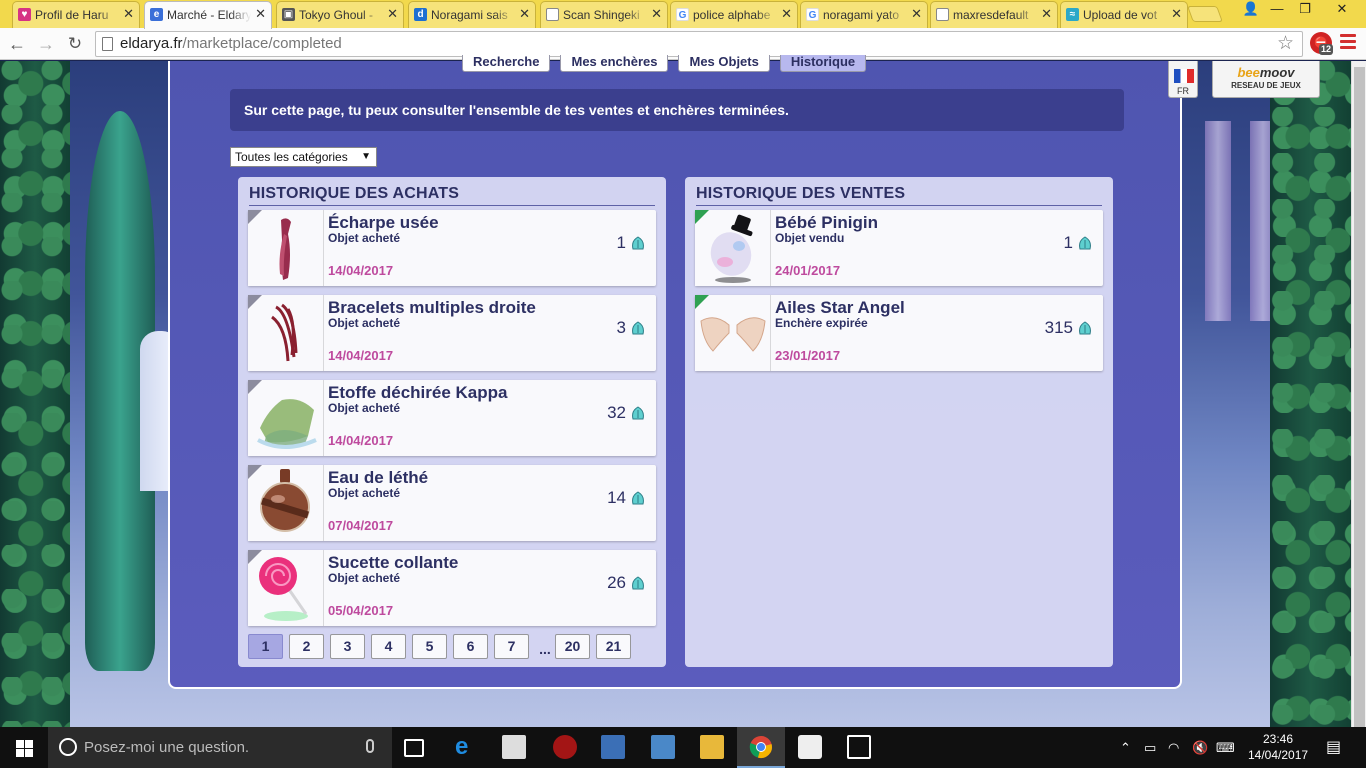 The width and height of the screenshot is (1366, 768). I want to click on tab-tokyo-ghoul: ▣ Tokyo Ghoul - ✕, so click(340, 14).